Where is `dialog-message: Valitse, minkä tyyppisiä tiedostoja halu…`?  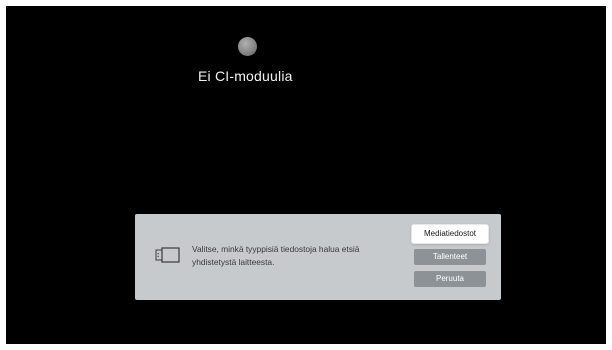 dialog-message: Valitse, minkä tyyppisiä tiedostoja halu… is located at coordinates (276, 255).